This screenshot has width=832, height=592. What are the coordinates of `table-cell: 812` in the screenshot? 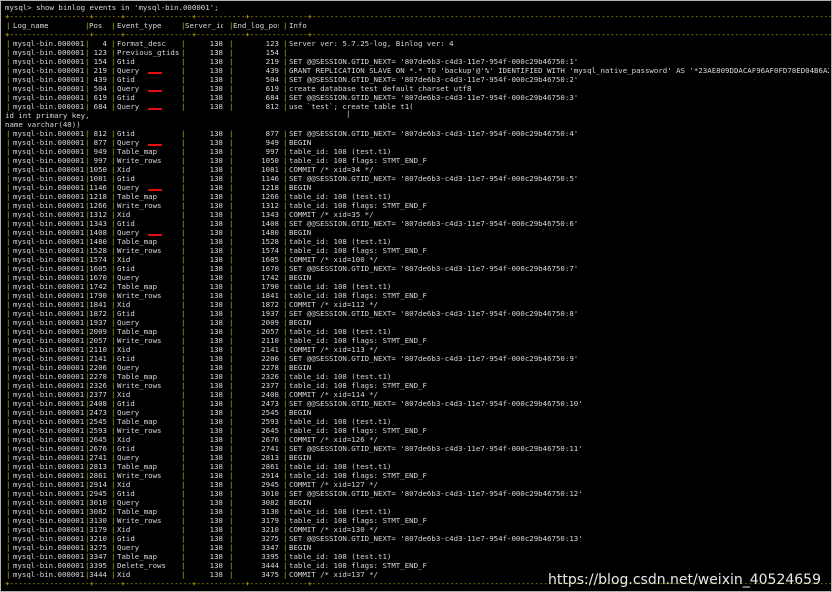 It's located at (100, 133).